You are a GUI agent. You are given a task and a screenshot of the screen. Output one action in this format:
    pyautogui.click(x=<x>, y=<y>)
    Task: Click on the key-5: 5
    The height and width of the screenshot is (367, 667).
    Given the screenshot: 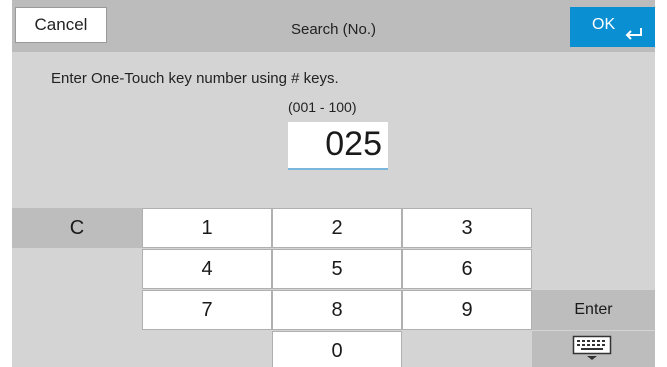 What is the action you would take?
    pyautogui.click(x=337, y=269)
    